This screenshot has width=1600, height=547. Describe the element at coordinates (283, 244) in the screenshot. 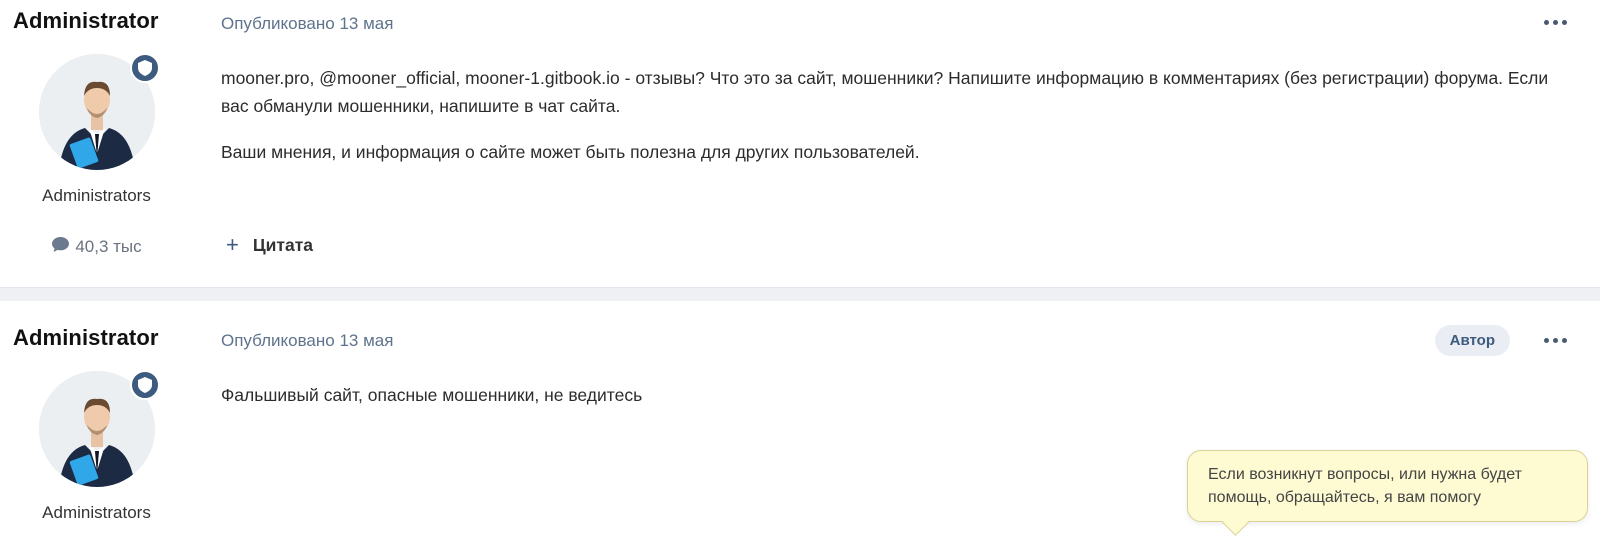

I see `quote-label: Цитата` at that location.